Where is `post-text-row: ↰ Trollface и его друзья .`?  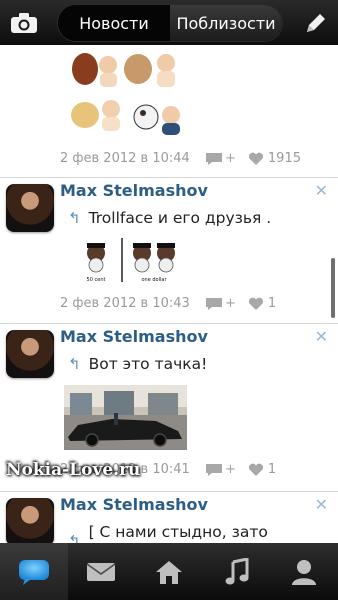 post-text-row: ↰ Trollface и его друзья . is located at coordinates (169, 218).